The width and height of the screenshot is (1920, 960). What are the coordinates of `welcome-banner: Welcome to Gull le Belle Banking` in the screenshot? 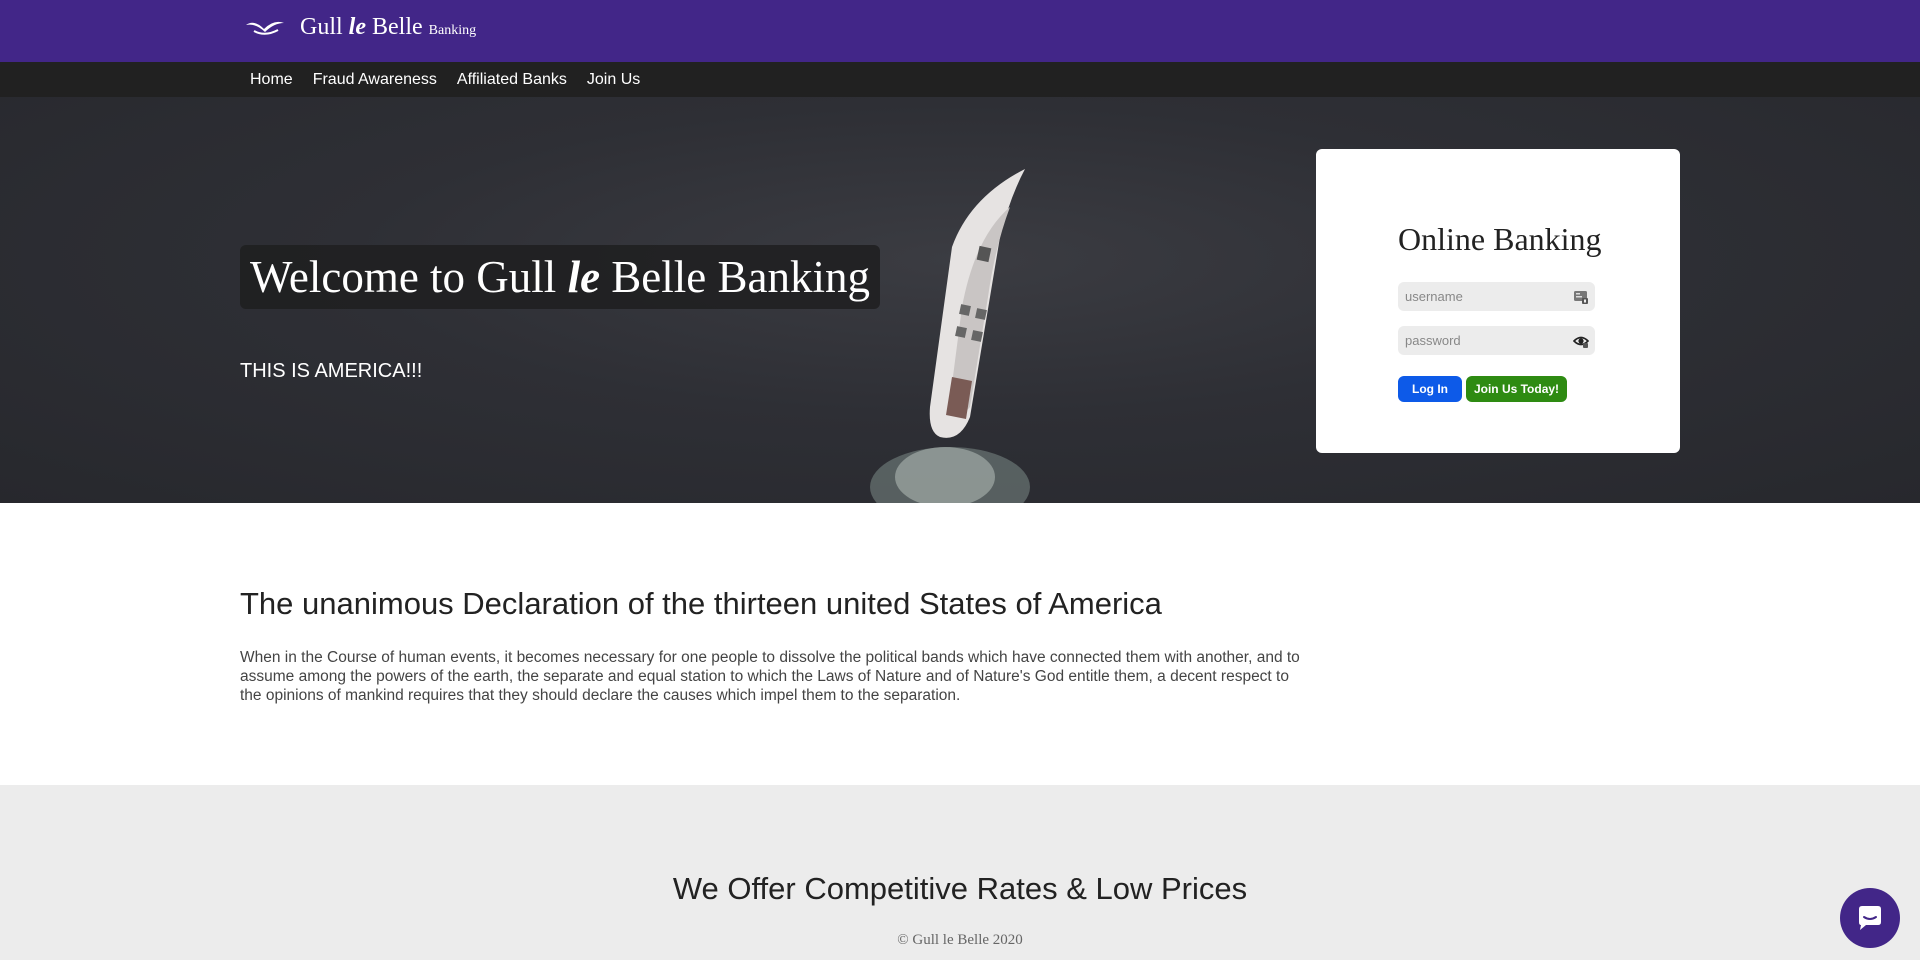 It's located at (560, 277).